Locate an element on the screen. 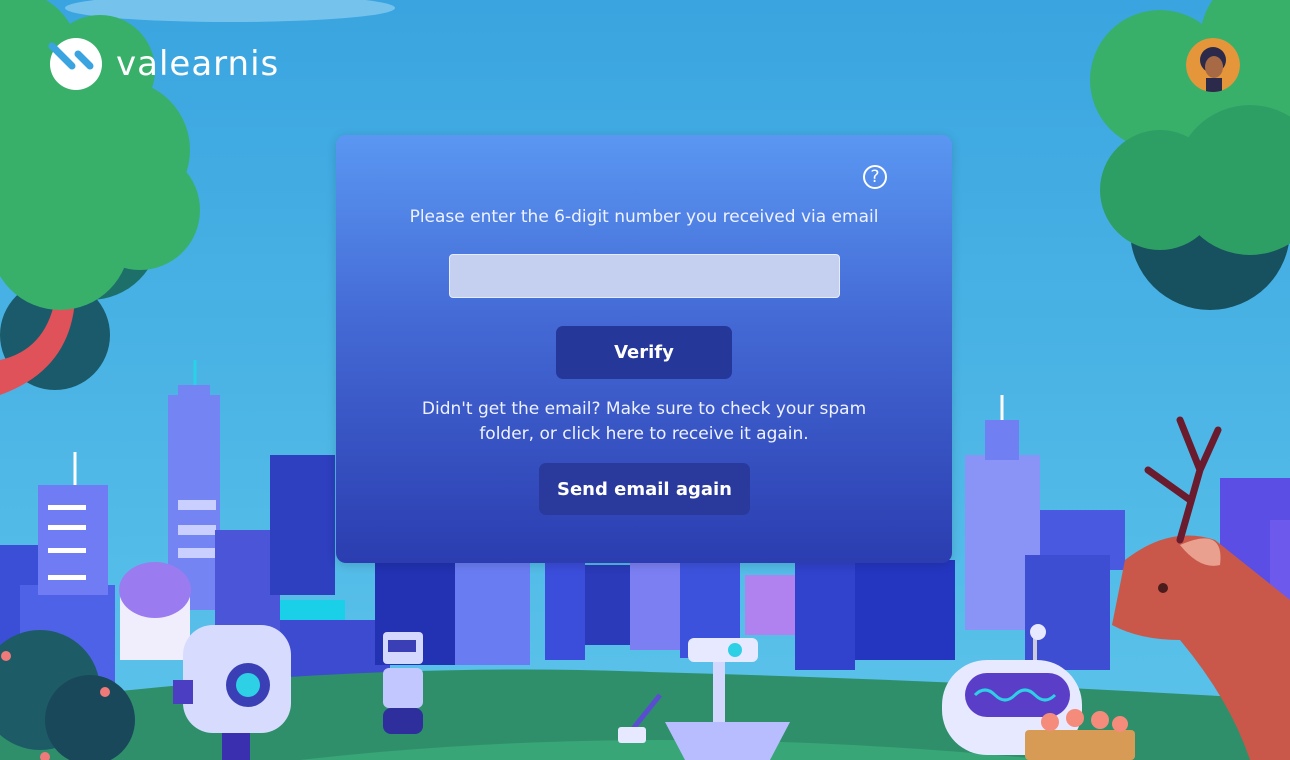 This screenshot has width=1290, height=760. question-circle-icon: ? is located at coordinates (875, 177).